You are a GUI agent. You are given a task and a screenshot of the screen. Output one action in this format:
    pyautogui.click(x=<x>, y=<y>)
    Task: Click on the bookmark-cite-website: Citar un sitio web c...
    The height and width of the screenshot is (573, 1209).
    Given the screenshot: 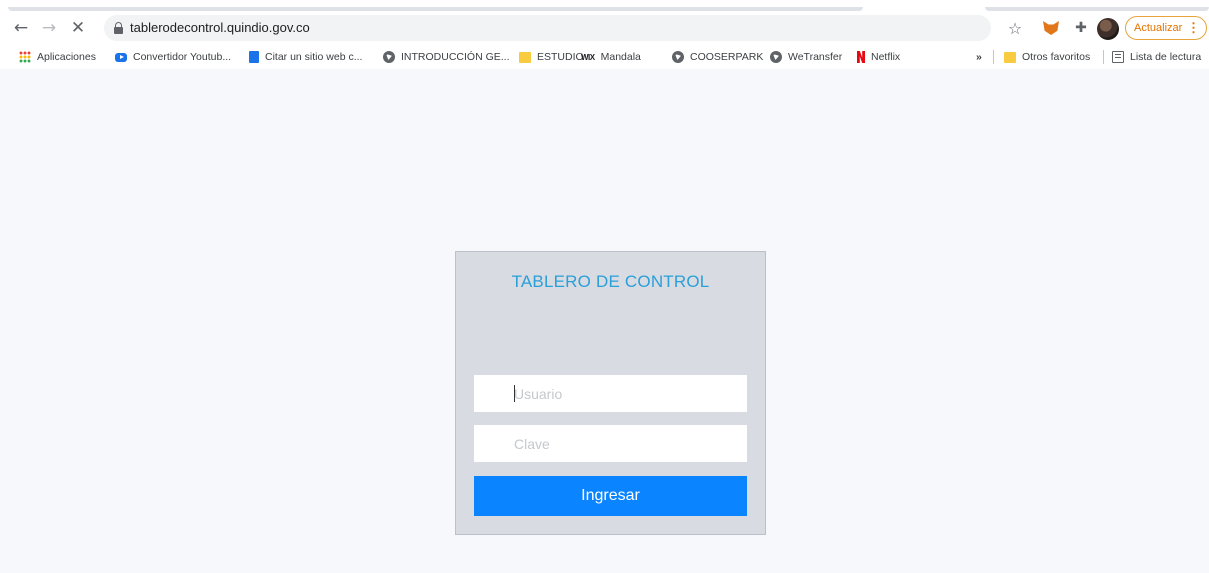 What is the action you would take?
    pyautogui.click(x=305, y=57)
    